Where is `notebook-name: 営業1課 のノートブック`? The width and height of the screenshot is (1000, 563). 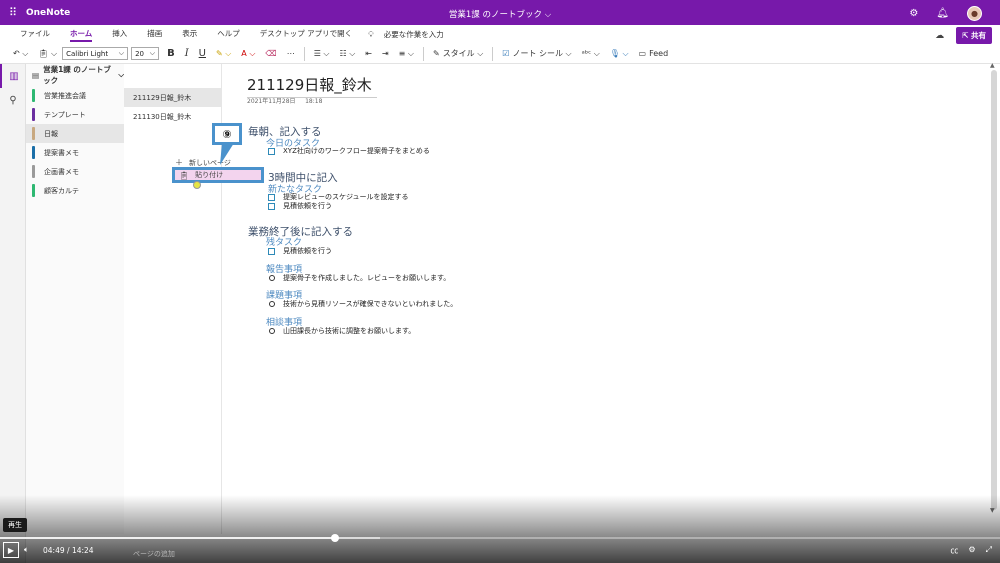 notebook-name: 営業1課 のノートブック is located at coordinates (77, 75).